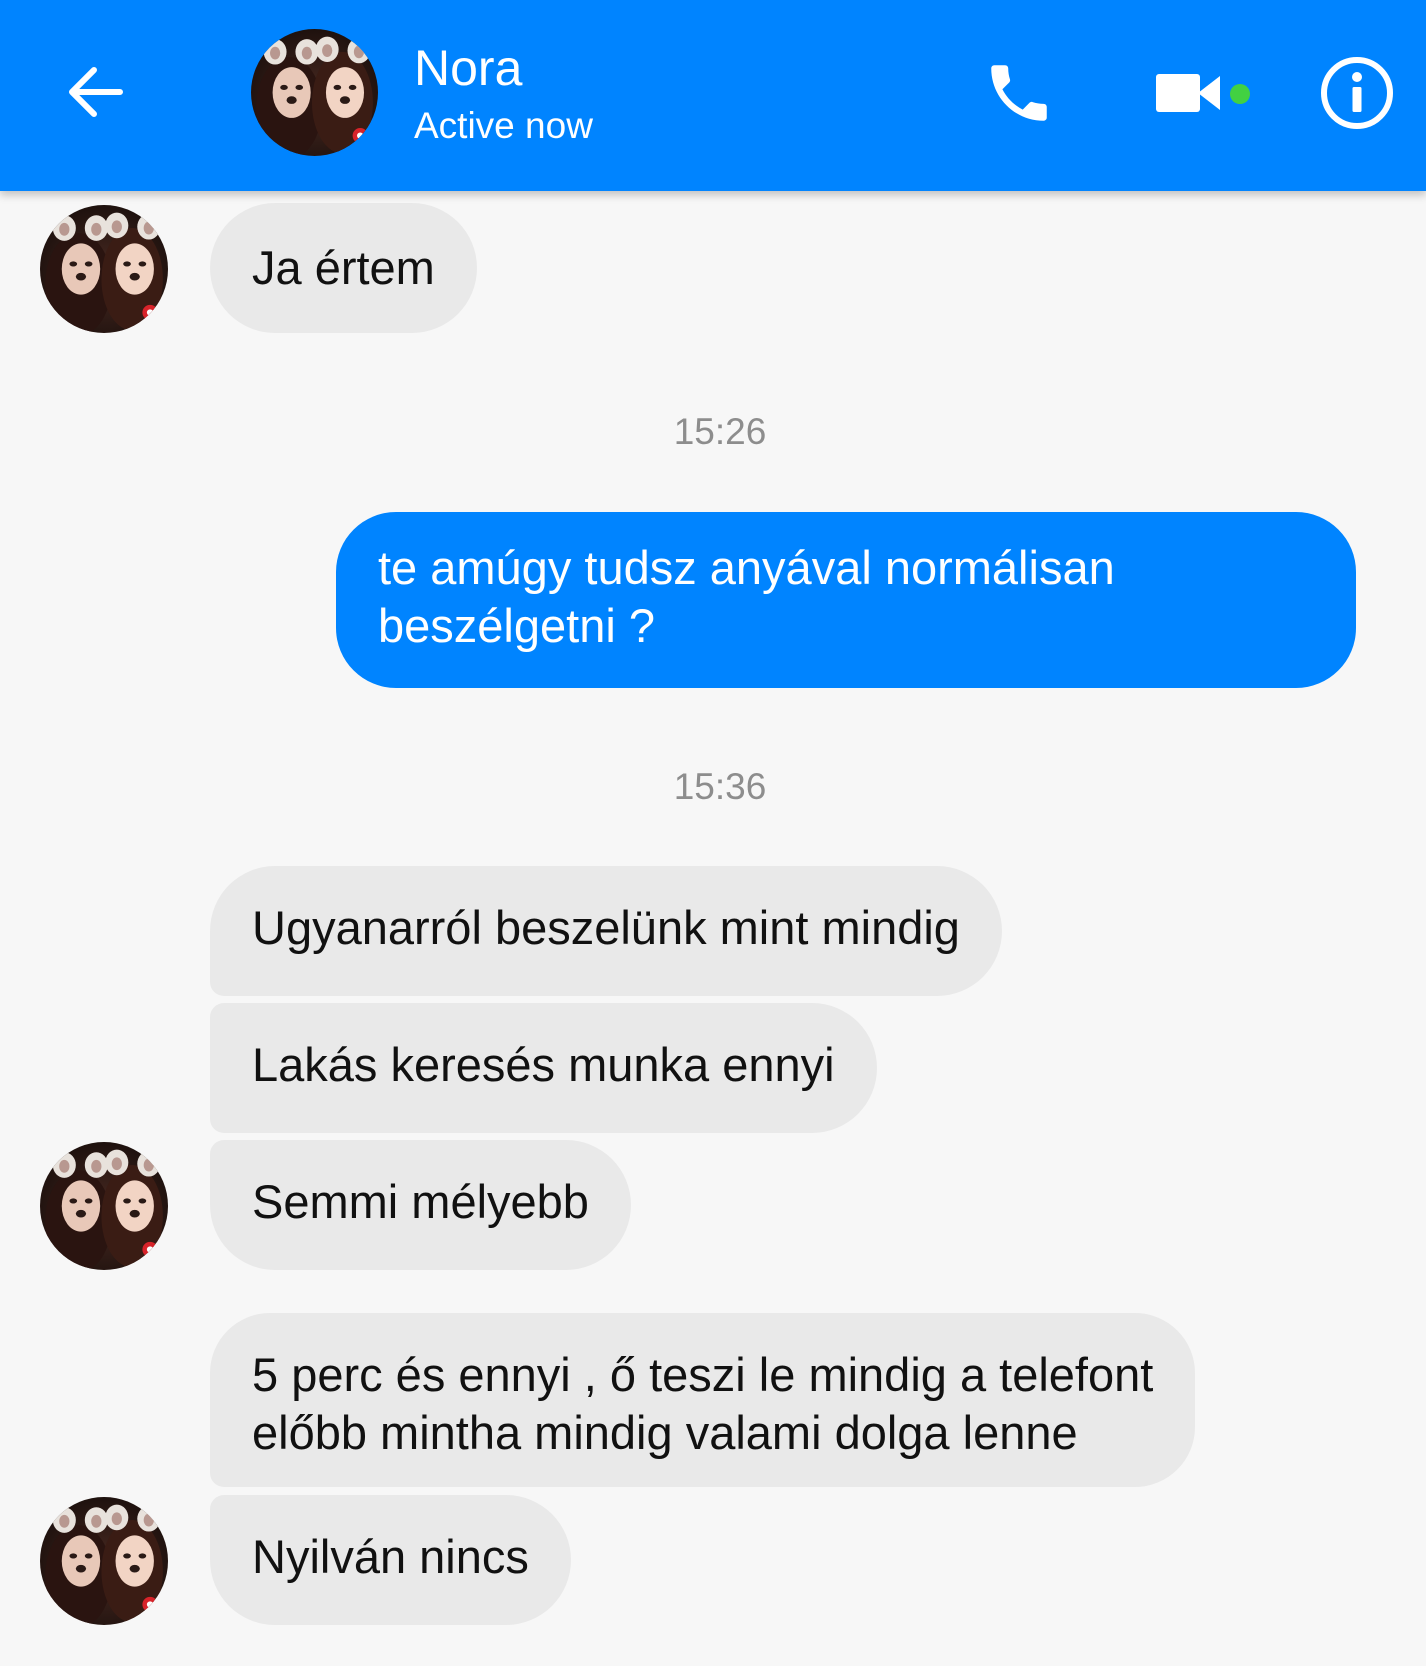 This screenshot has height=1666, width=1426. I want to click on info-icon, so click(1357, 93).